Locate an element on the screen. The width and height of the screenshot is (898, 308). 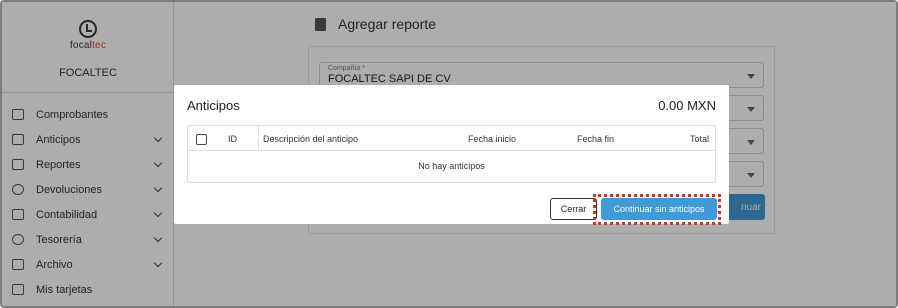
column-header-total: Total is located at coordinates (699, 139).